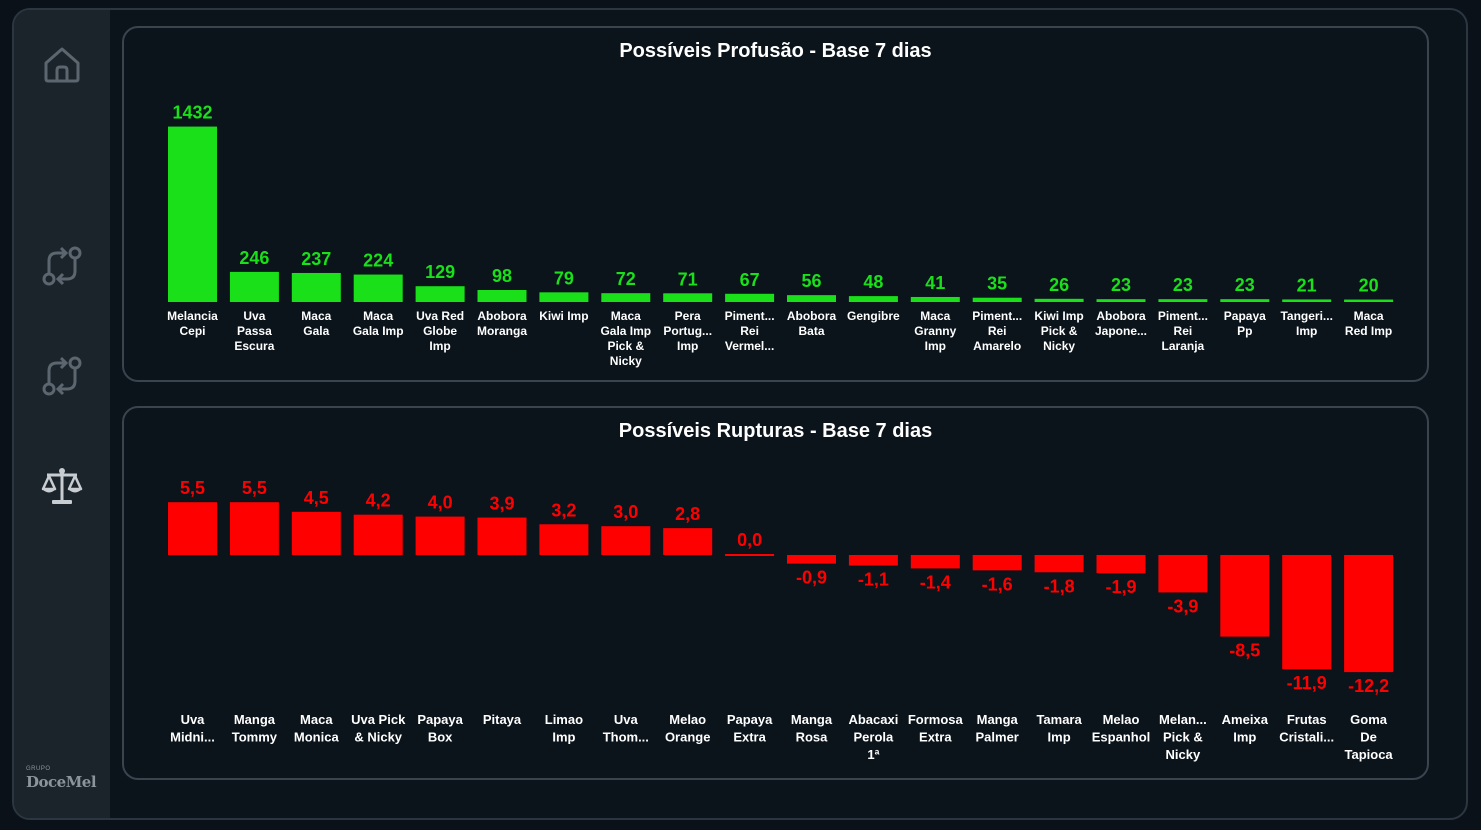 This screenshot has height=830, width=1481. Describe the element at coordinates (935, 737) in the screenshot. I see `category-label: Extra` at that location.